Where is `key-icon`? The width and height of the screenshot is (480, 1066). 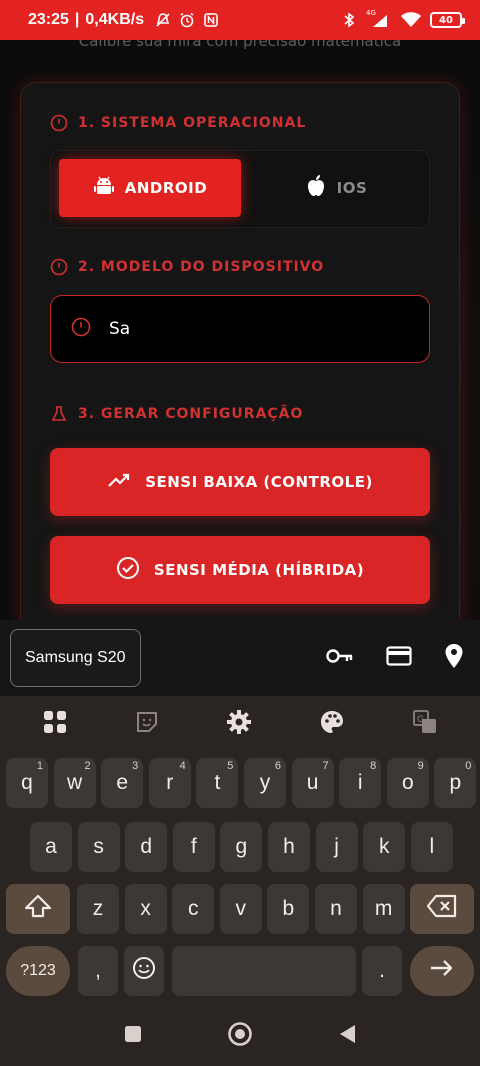 key-icon is located at coordinates (340, 658).